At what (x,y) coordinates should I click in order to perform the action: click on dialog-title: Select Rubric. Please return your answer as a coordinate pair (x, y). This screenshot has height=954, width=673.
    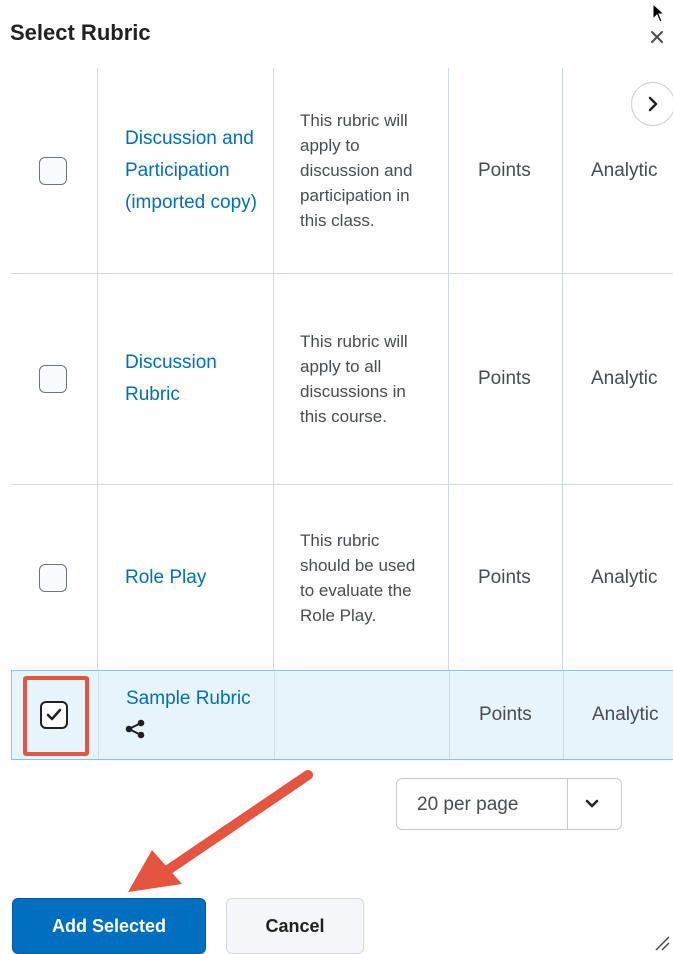
    Looking at the image, I should click on (80, 32).